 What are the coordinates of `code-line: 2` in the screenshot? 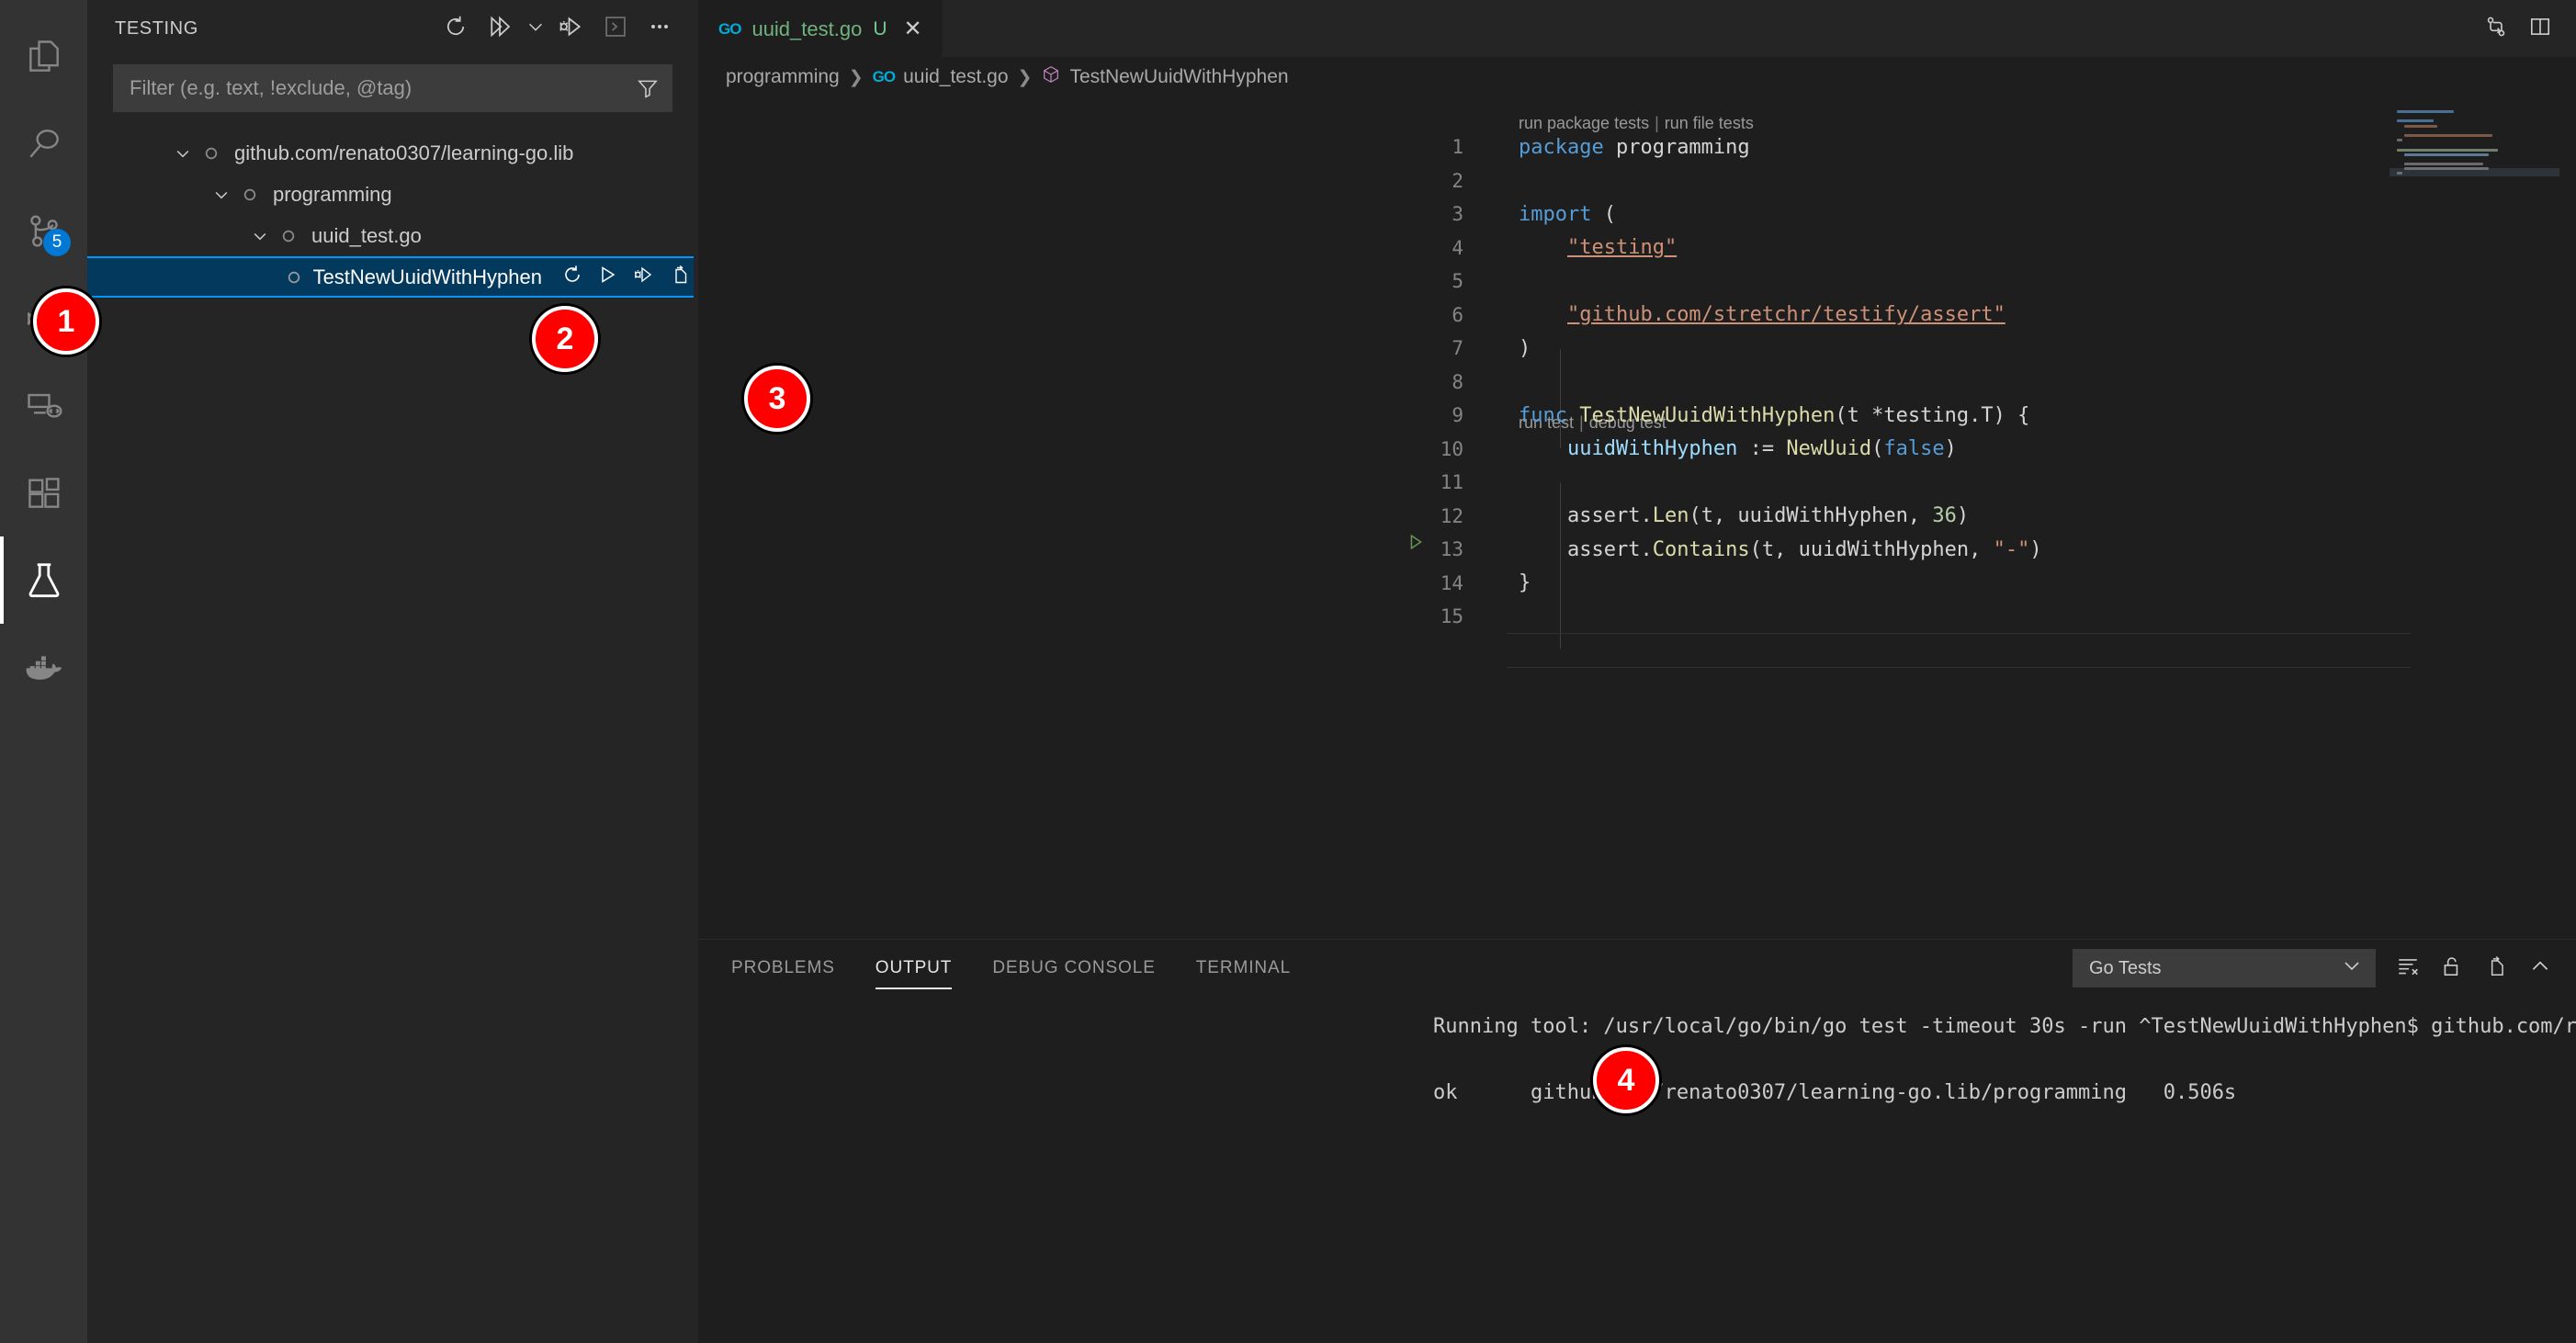 It's located at (1637, 181).